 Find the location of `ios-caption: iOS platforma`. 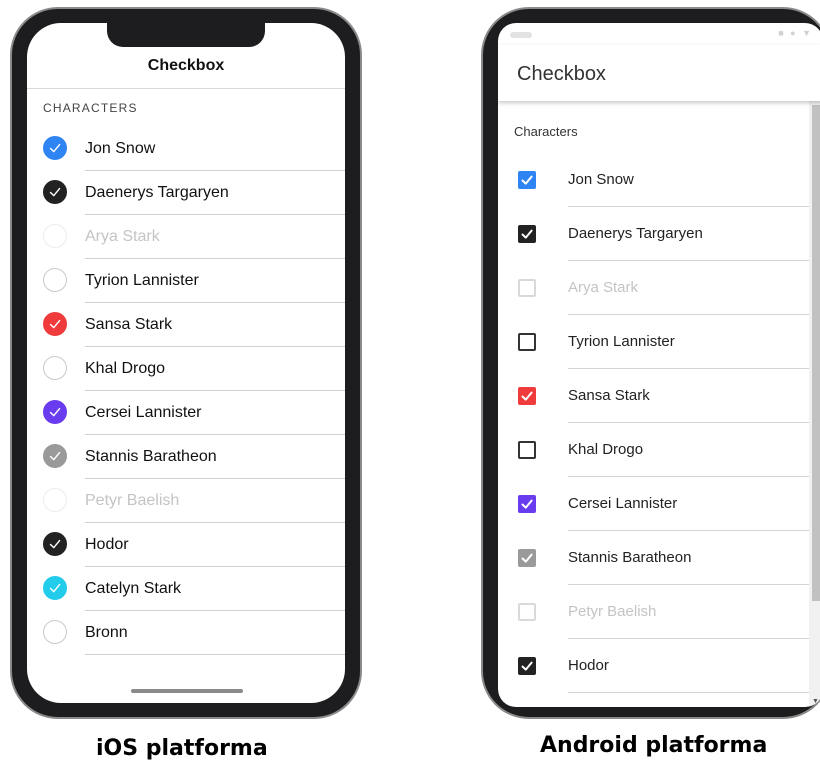

ios-caption: iOS platforma is located at coordinates (182, 748).